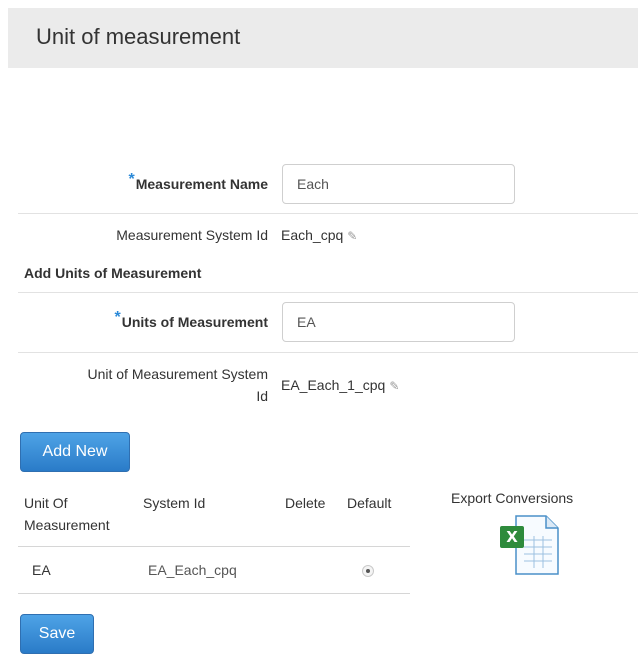  I want to click on page-title: Unit of measurement, so click(138, 36).